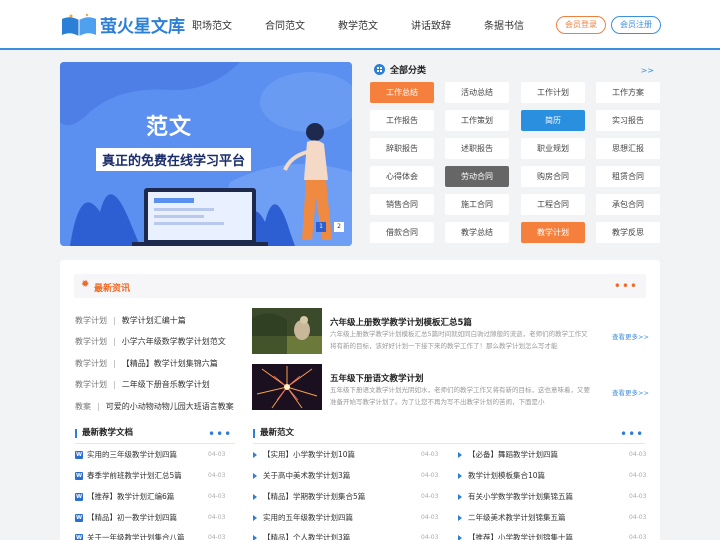  Describe the element at coordinates (628, 92) in the screenshot. I see `category-tag: 工作方案` at that location.